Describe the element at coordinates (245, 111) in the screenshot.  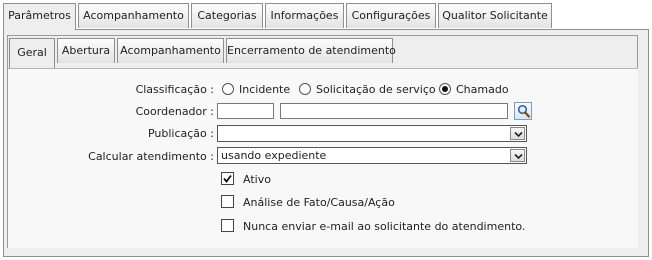
I see `coordenador-code-input` at that location.